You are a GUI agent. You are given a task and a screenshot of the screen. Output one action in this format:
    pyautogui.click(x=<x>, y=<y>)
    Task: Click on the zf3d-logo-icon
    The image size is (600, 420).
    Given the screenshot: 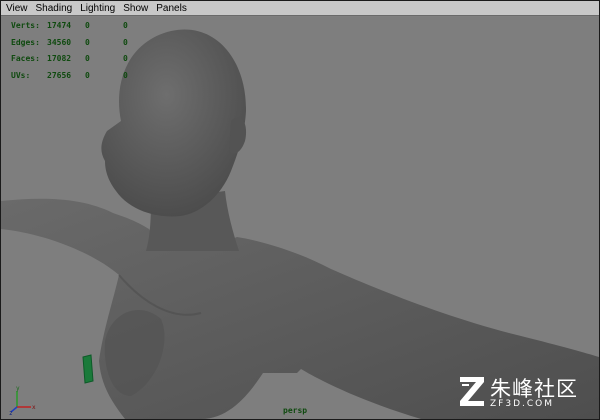 What is the action you would take?
    pyautogui.click(x=472, y=391)
    